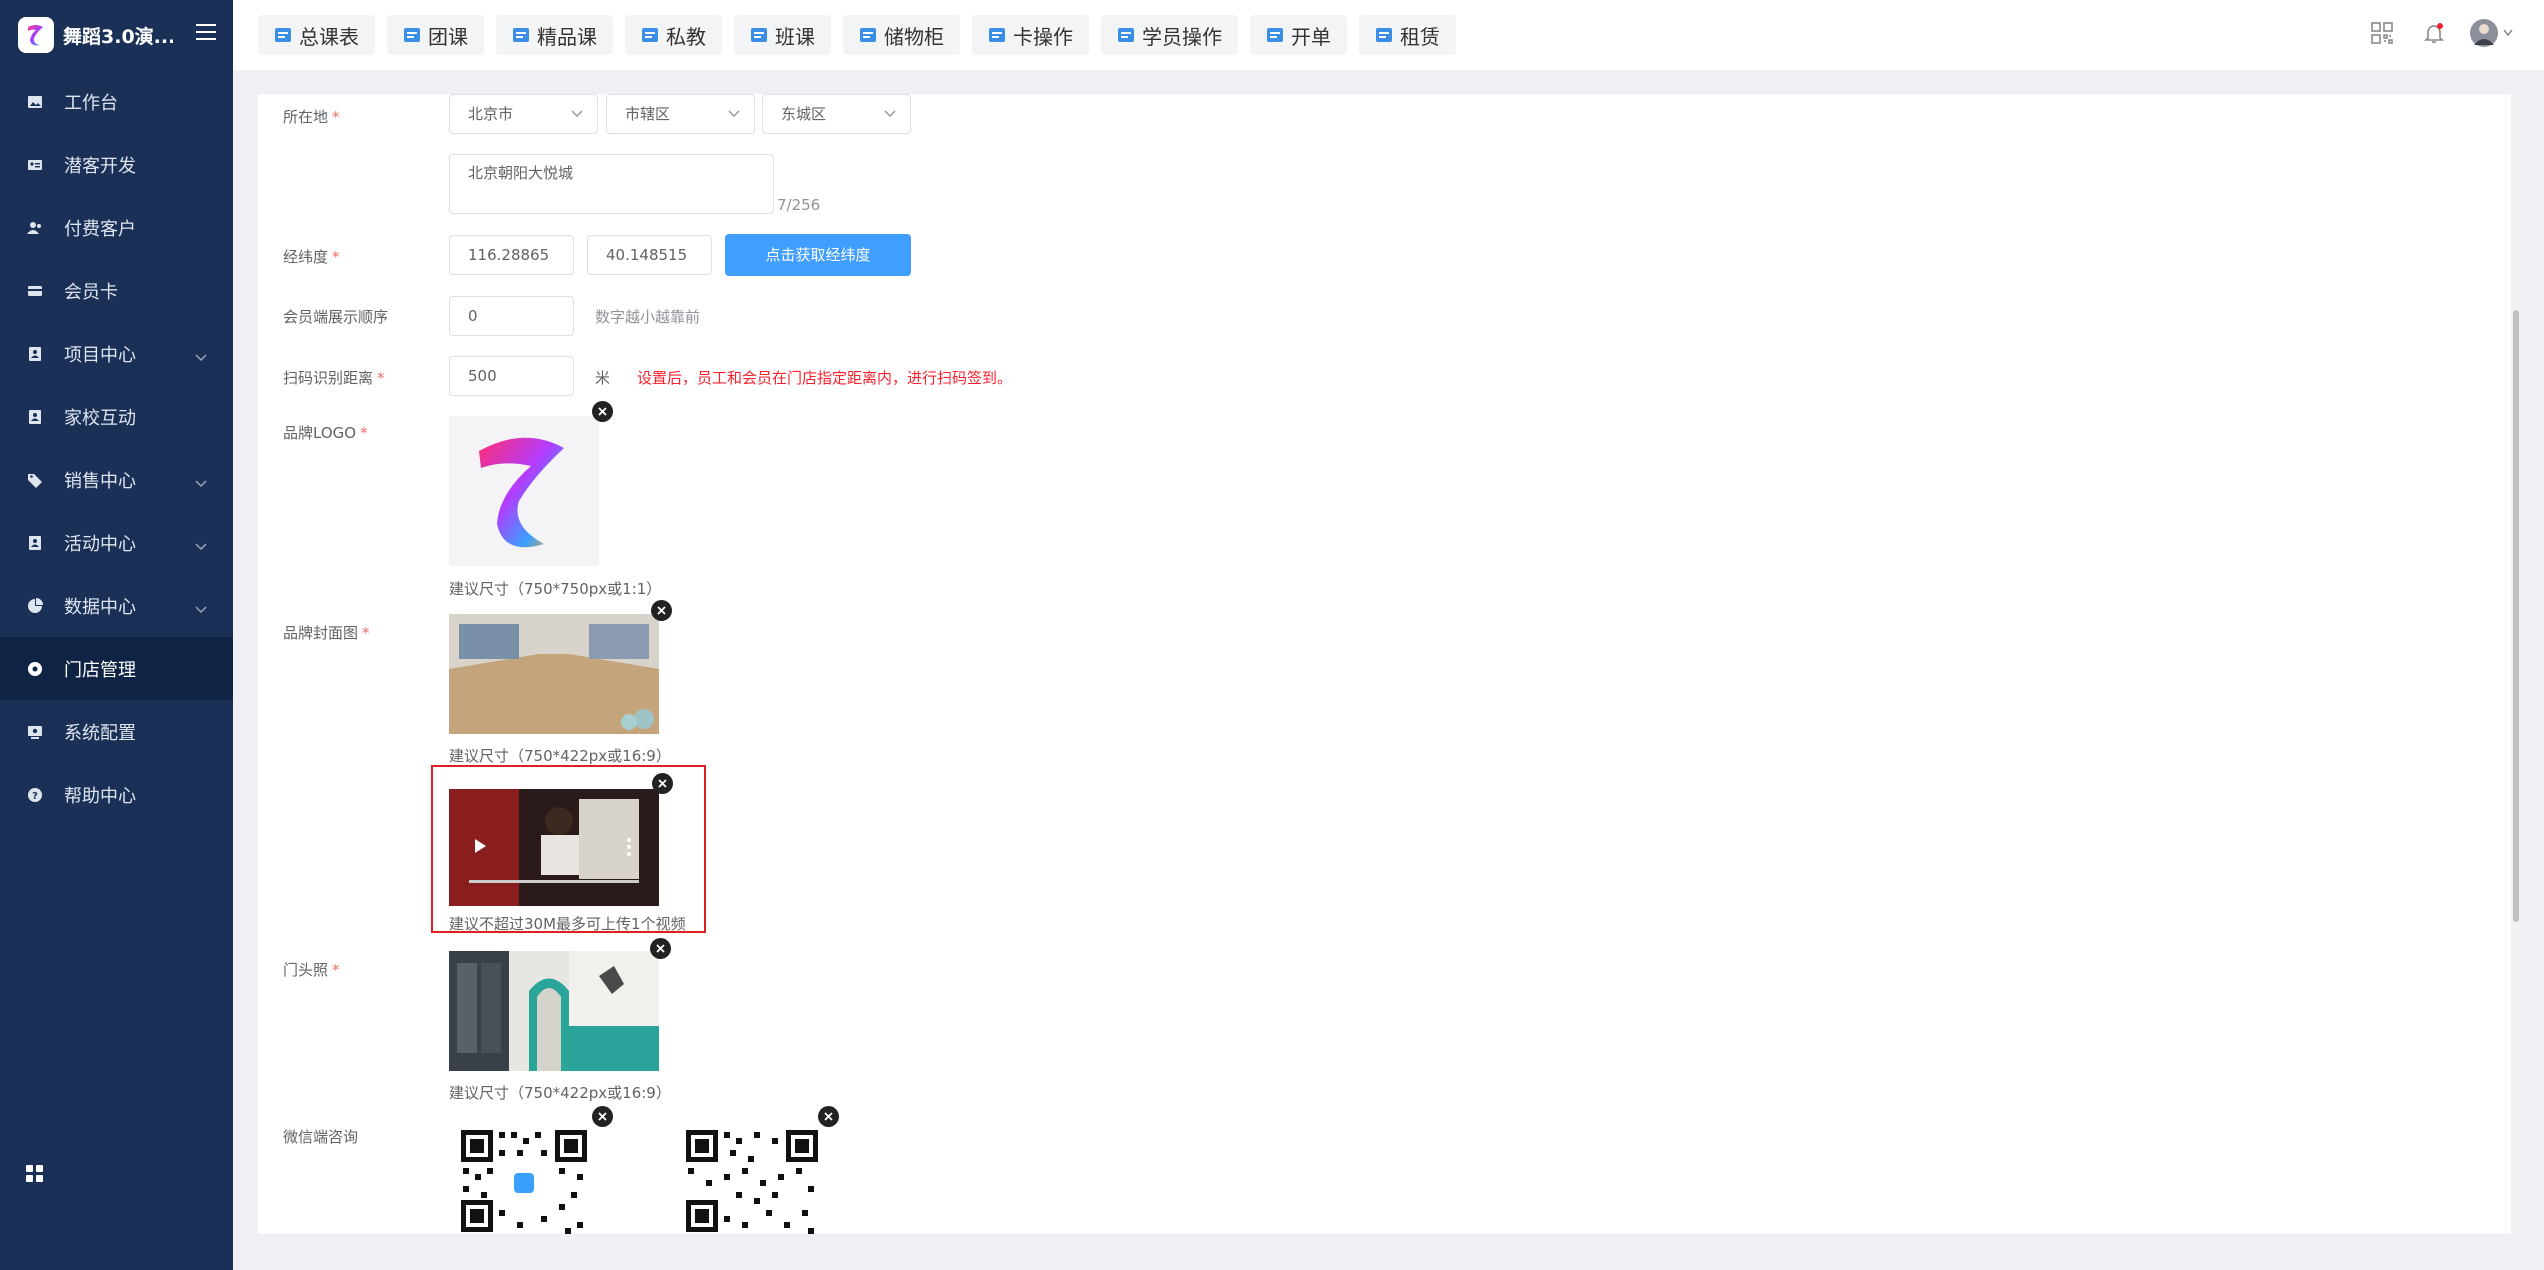 This screenshot has width=2544, height=1270. What do you see at coordinates (100, 607) in the screenshot?
I see `sidebar-item-label: 数据中心` at bounding box center [100, 607].